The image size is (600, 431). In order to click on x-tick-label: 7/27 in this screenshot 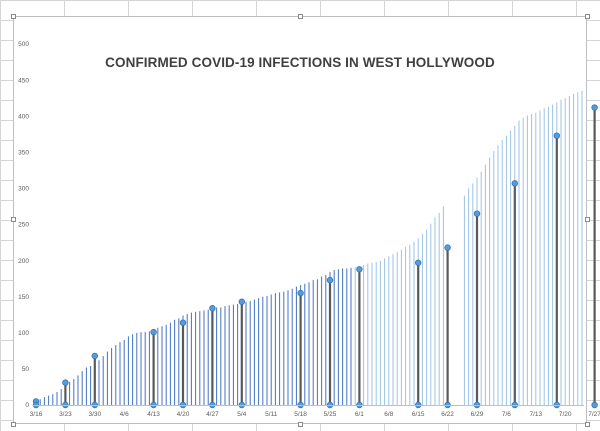, I will do `click(594, 414)`.